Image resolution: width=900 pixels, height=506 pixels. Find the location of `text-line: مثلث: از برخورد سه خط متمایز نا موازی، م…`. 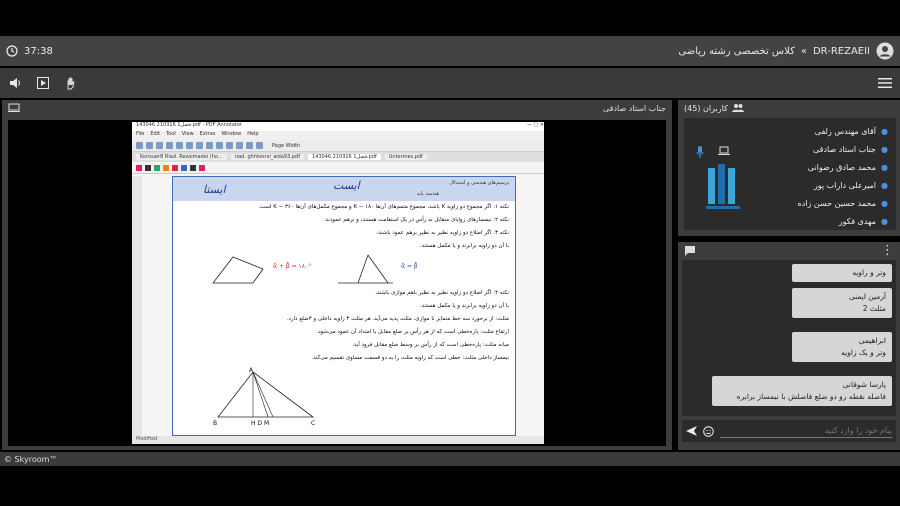

text-line: مثلث: از برخورد سه خط متمایز نا موازی، م… is located at coordinates (397, 319).